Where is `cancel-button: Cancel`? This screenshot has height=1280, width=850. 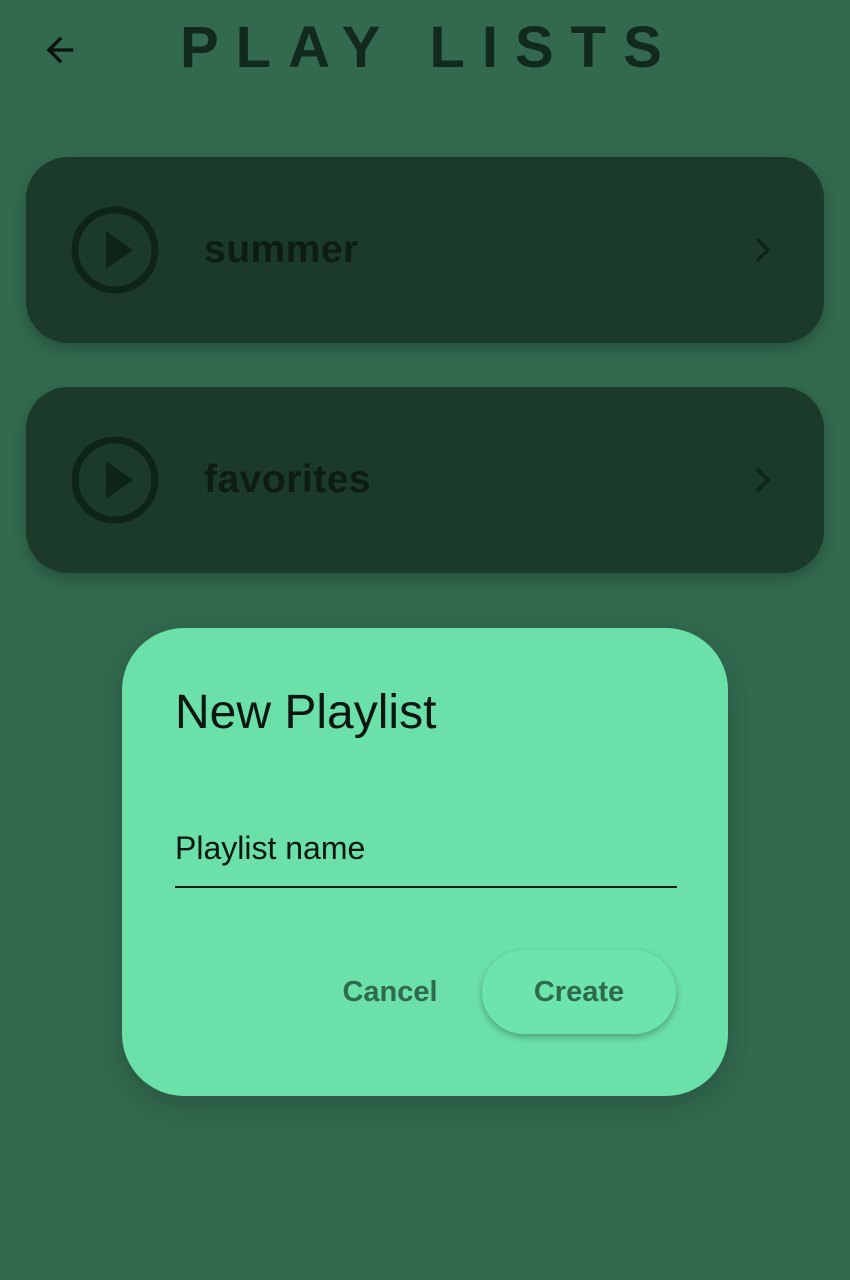 cancel-button: Cancel is located at coordinates (390, 992).